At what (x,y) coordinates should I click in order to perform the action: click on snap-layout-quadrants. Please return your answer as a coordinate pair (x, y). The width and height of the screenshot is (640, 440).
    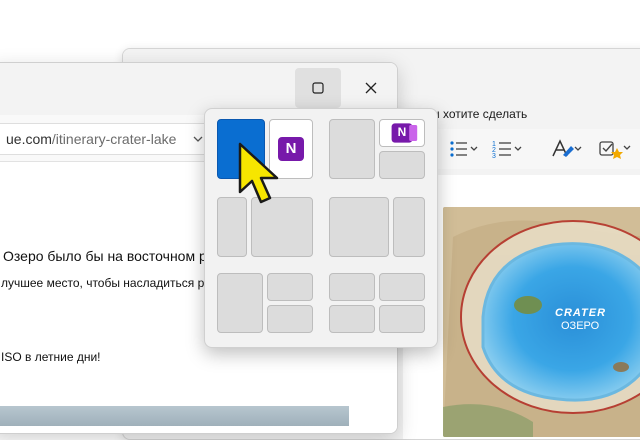
    Looking at the image, I should click on (377, 303).